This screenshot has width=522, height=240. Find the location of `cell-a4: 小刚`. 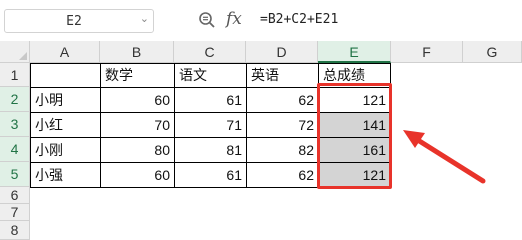

cell-a4: 小刚 is located at coordinates (65, 150).